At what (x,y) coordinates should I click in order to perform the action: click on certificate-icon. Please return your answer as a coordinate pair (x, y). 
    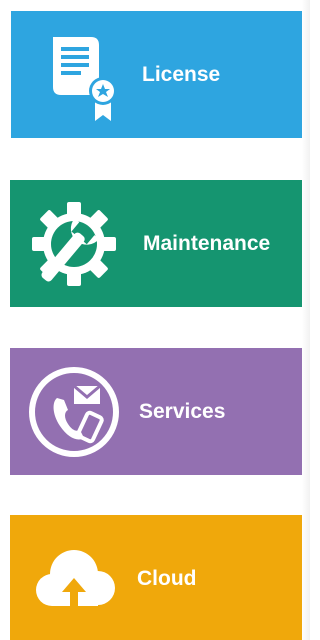
    Looking at the image, I should click on (75, 75).